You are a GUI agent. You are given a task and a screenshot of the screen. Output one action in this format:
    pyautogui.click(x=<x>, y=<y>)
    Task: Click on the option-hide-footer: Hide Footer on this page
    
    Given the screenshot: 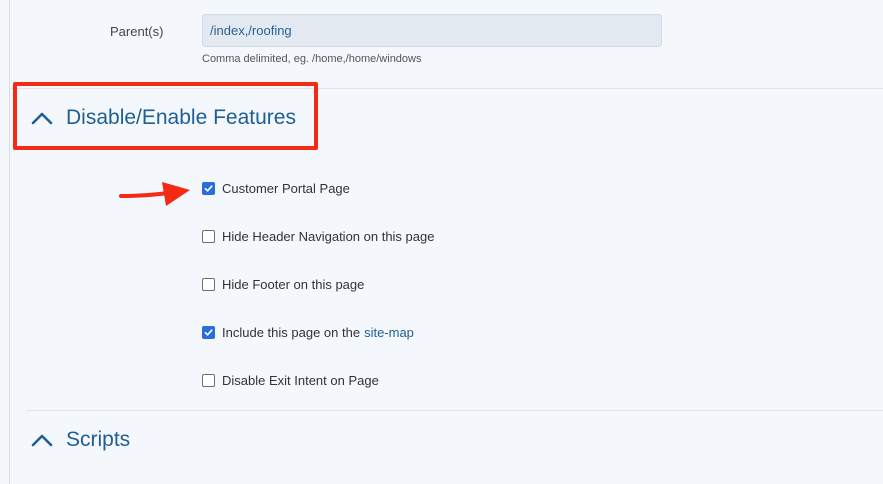 What is the action you would take?
    pyautogui.click(x=283, y=284)
    